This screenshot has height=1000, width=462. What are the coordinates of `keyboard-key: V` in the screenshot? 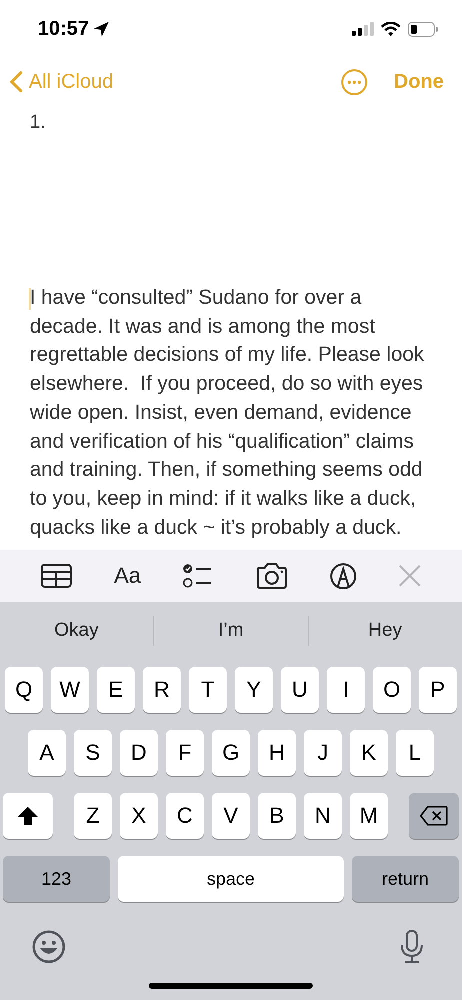 It's located at (231, 816).